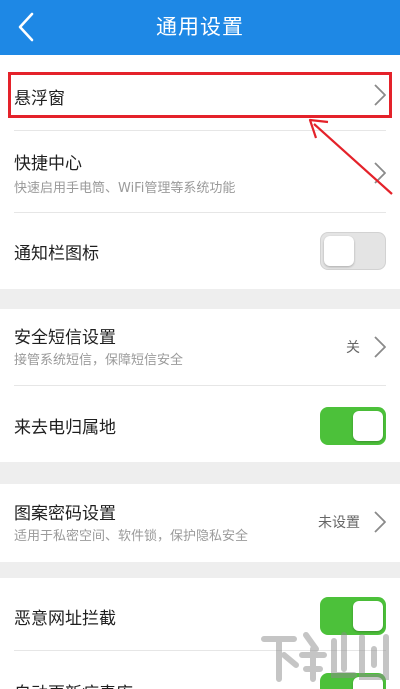 The height and width of the screenshot is (689, 400). I want to click on setting-pattern-password: 图案密码设置 适用于私密空间、软件锁，保护隐私安全 未设置, so click(200, 523).